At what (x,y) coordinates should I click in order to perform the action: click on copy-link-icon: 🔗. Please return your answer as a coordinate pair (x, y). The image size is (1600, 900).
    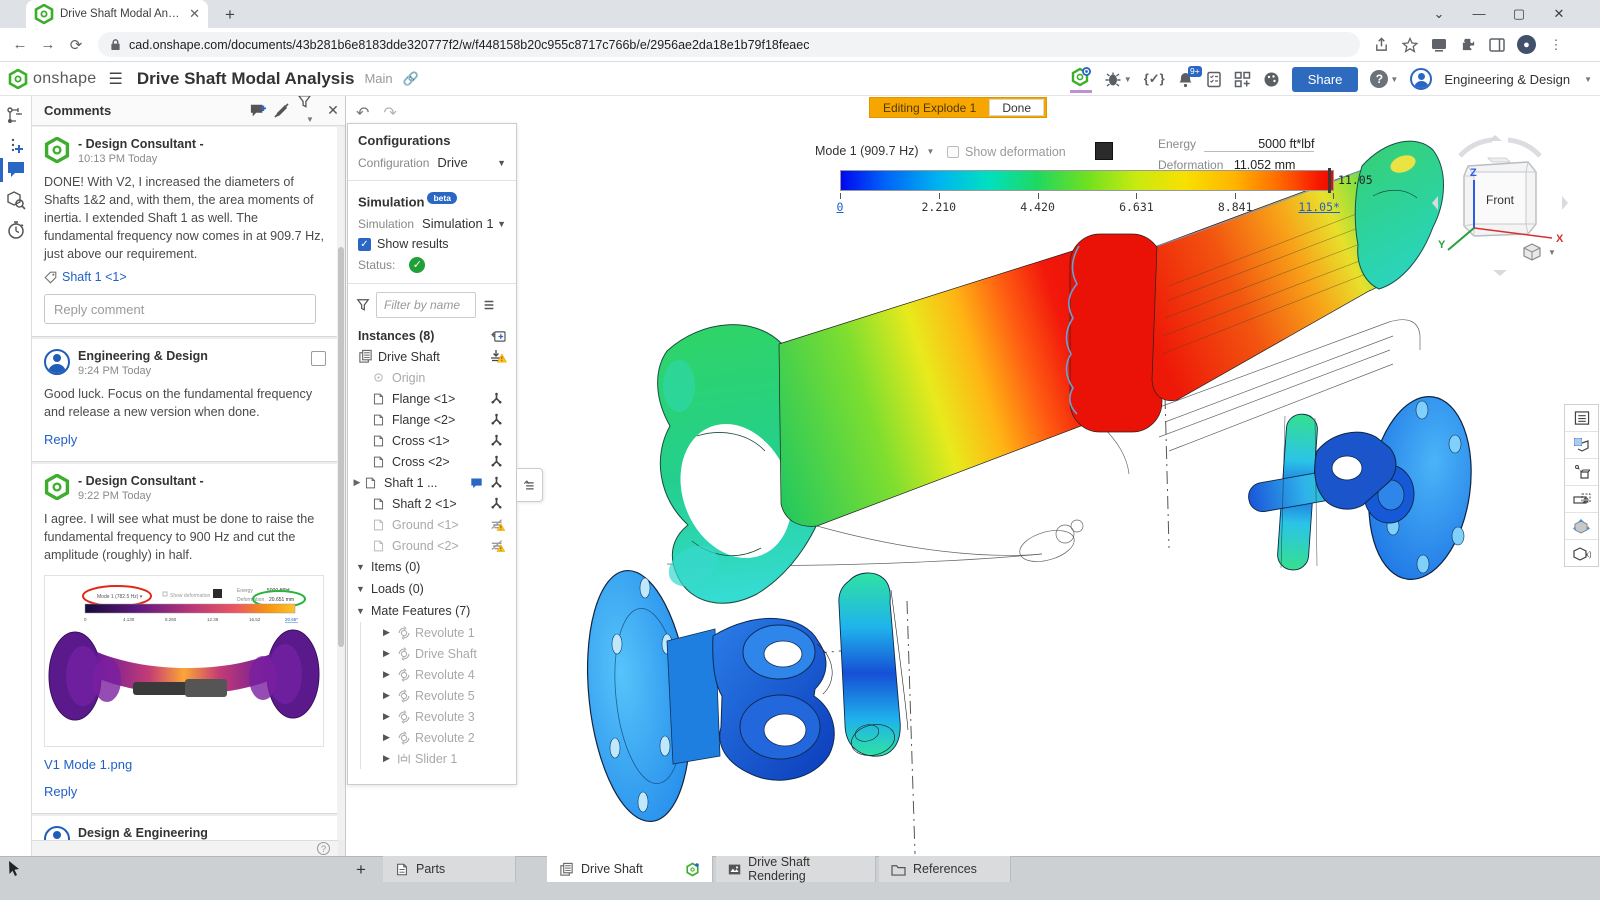
    Looking at the image, I should click on (411, 79).